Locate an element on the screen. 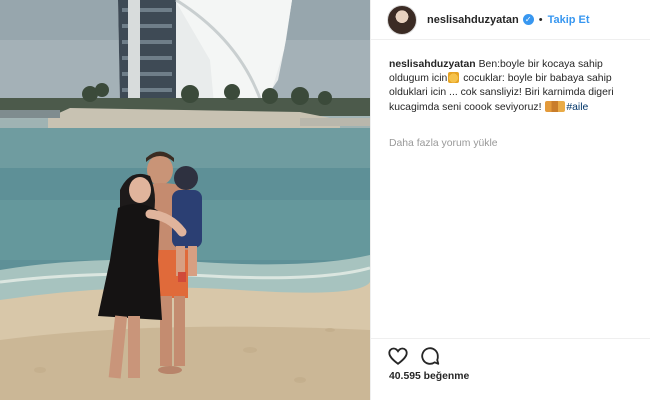 The height and width of the screenshot is (400, 650). post-header: neslisahduzyatan ✓ • Takip Et is located at coordinates (510, 20).